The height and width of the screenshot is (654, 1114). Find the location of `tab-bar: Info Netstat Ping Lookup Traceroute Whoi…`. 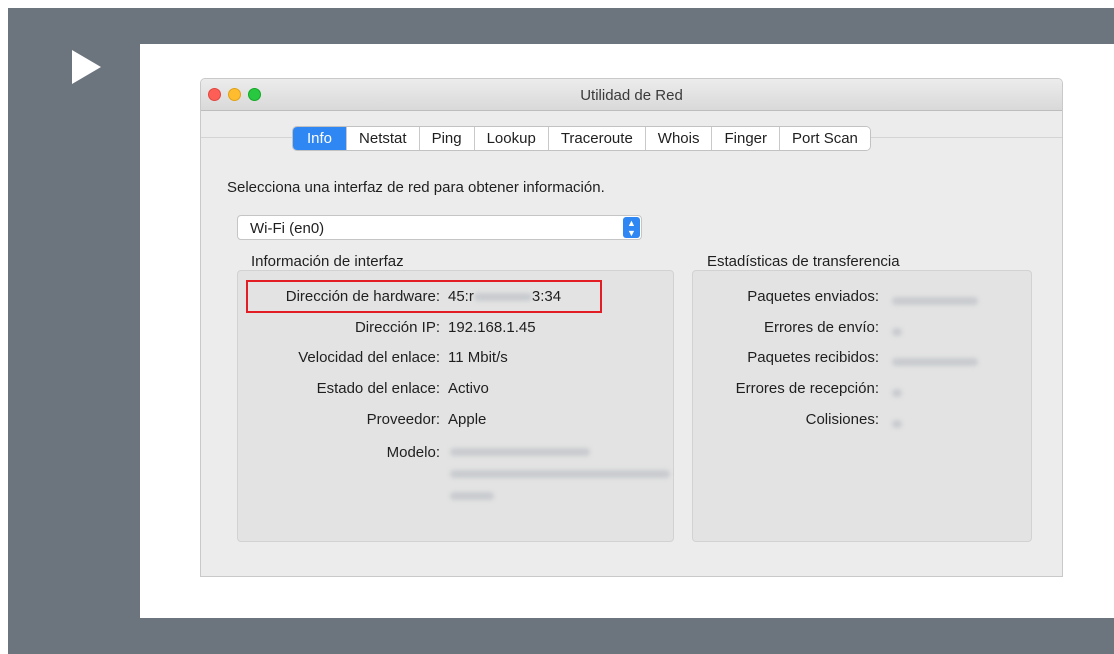

tab-bar: Info Netstat Ping Lookup Traceroute Whoi… is located at coordinates (581, 138).